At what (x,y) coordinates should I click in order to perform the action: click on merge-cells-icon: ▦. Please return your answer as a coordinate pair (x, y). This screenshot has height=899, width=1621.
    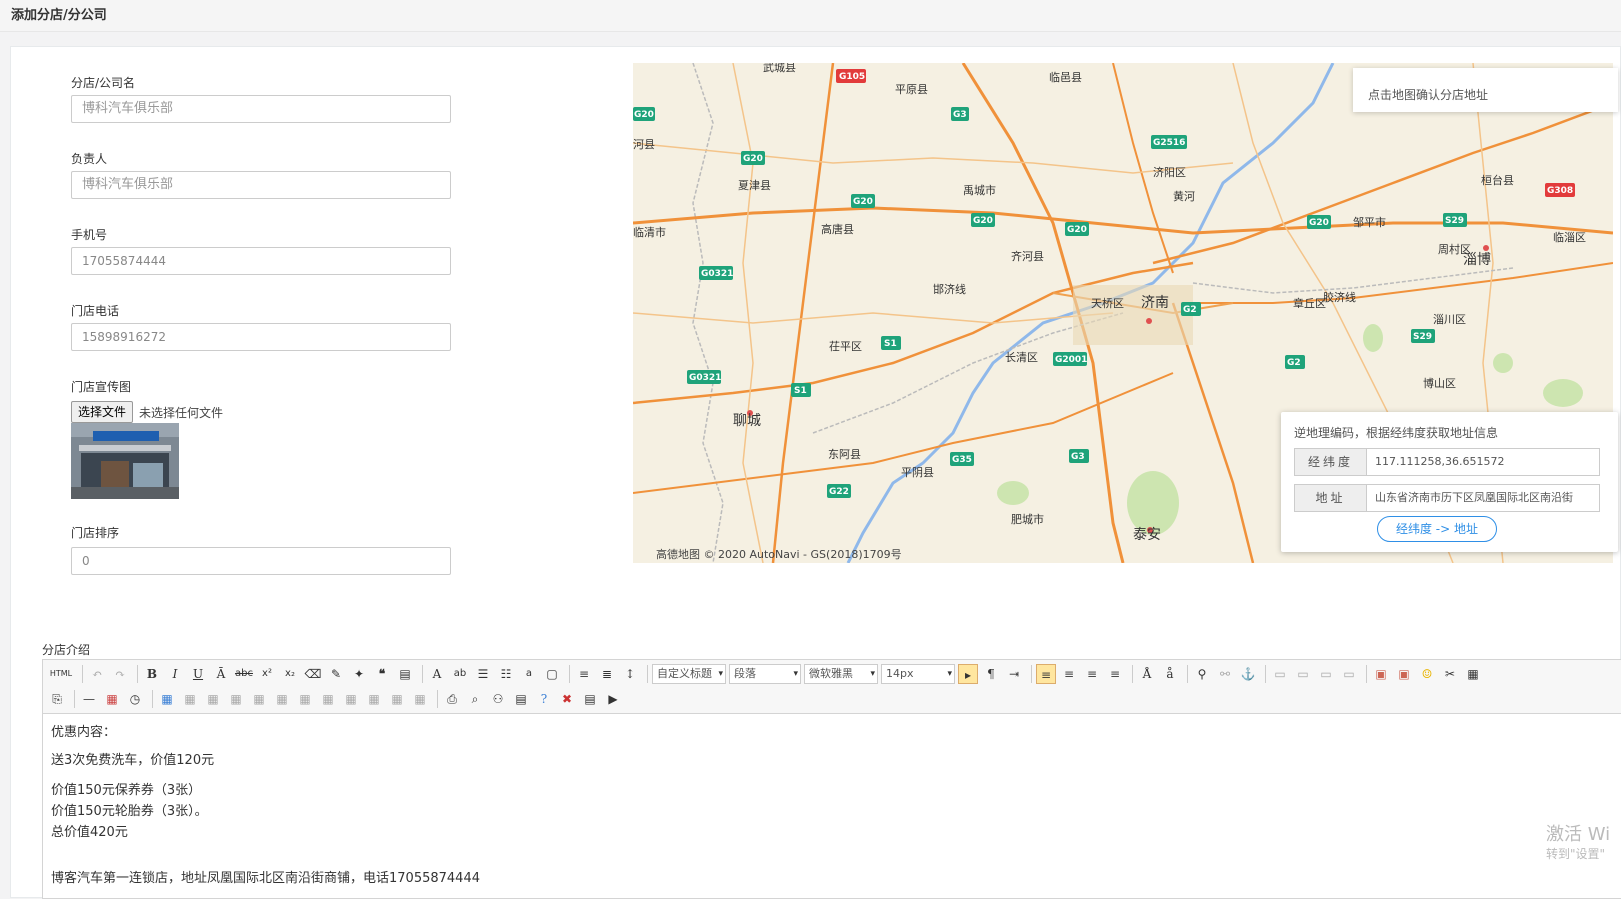
    Looking at the image, I should click on (305, 699).